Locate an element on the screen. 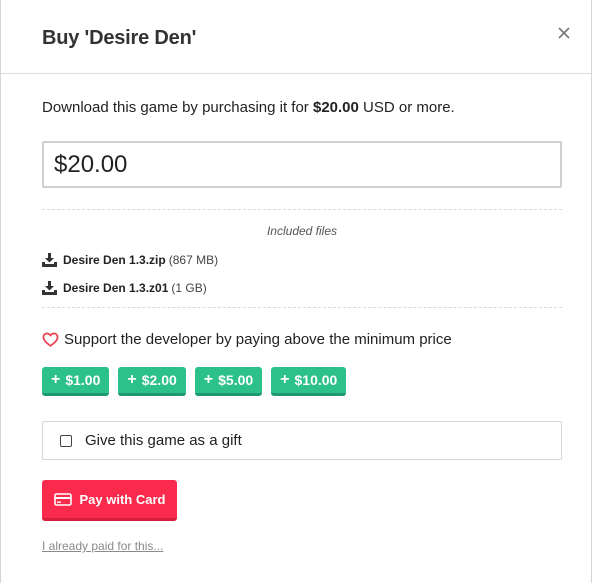 The width and height of the screenshot is (594, 583). file-size: (867 MB) is located at coordinates (193, 260).